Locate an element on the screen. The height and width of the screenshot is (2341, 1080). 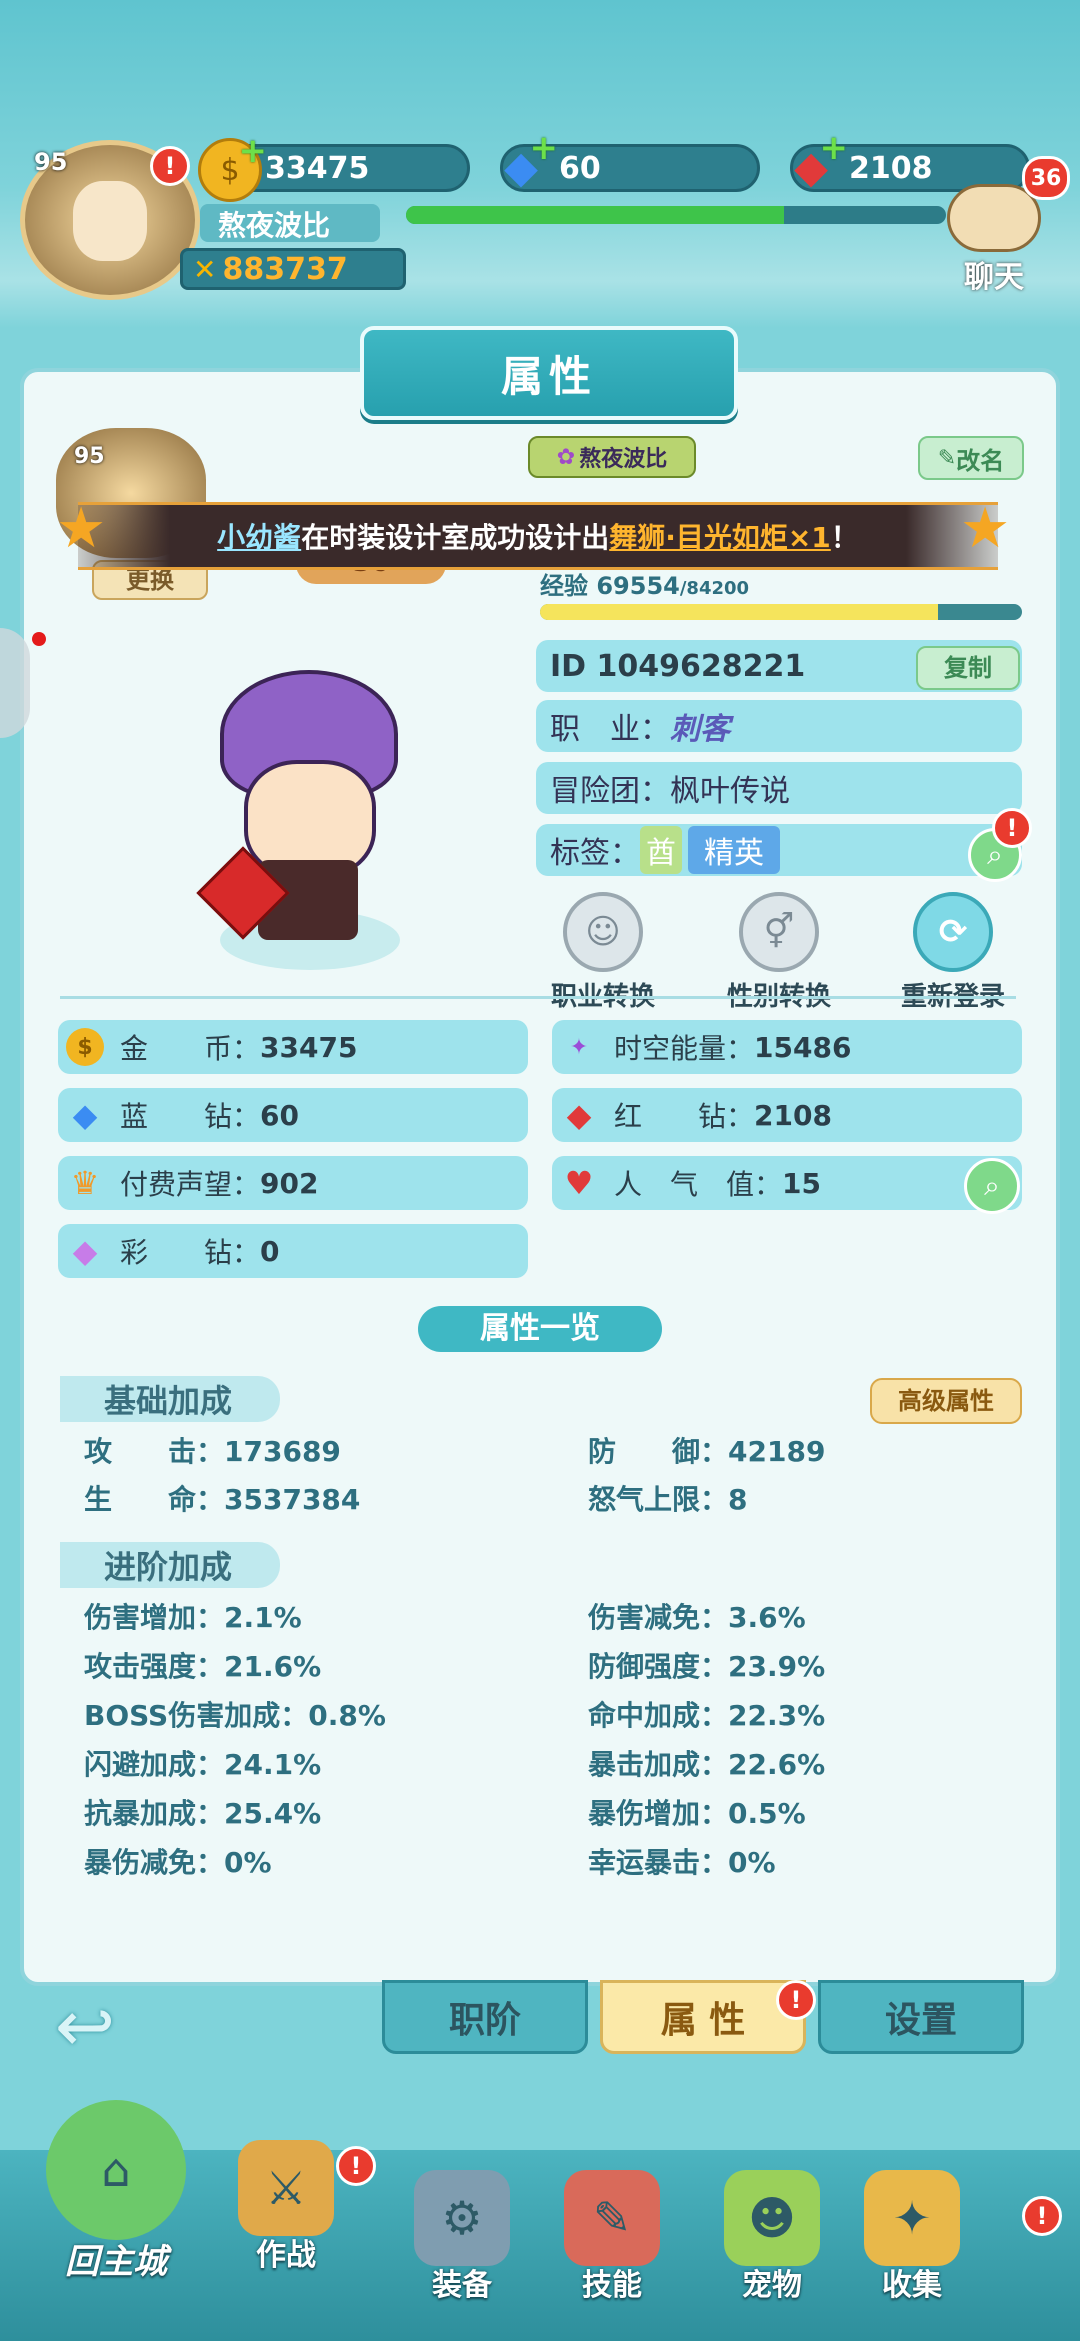
star-left-icon: ★ is located at coordinates (81, 528).